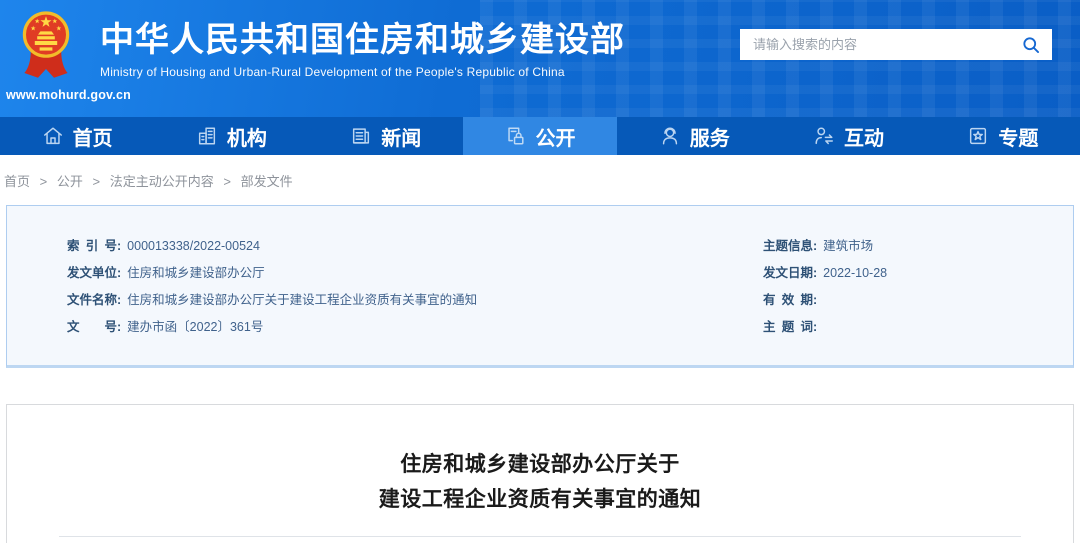 Image resolution: width=1080 pixels, height=543 pixels. Describe the element at coordinates (540, 499) in the screenshot. I see `document-title-line2: 建设工程企业资质有关事宜的通知` at that location.